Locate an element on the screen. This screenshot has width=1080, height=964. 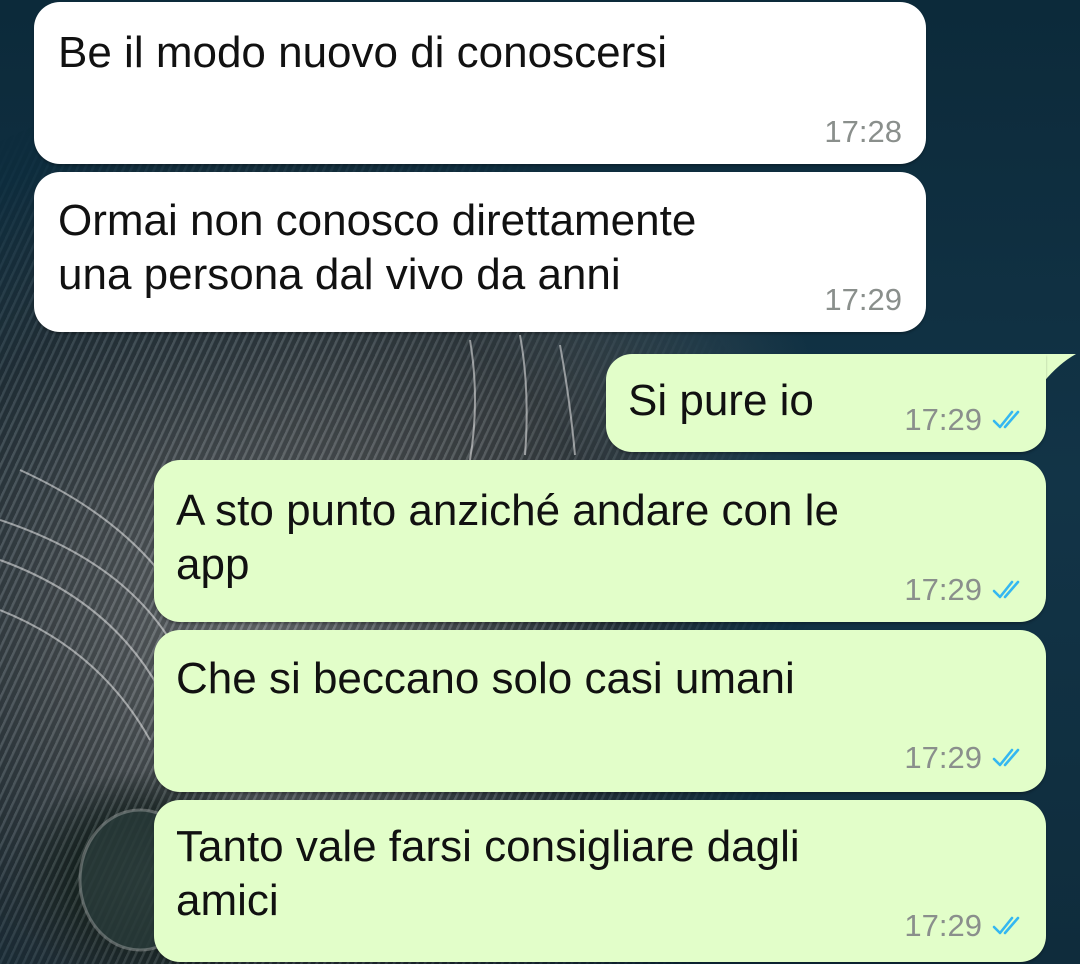
message-text: Be il modo nuovo di conoscersi is located at coordinates (362, 52).